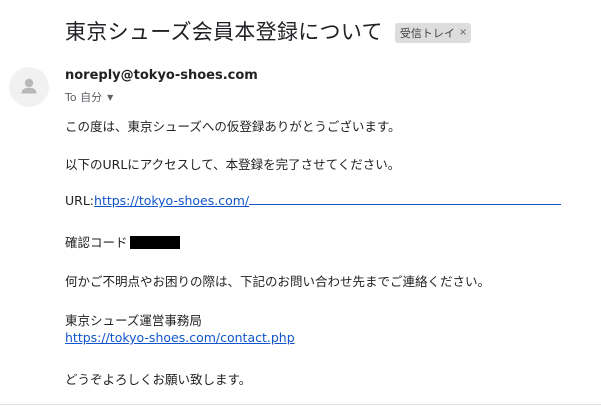  What do you see at coordinates (133, 320) in the screenshot?
I see `body-office: 東京シューズ運営事務局` at bounding box center [133, 320].